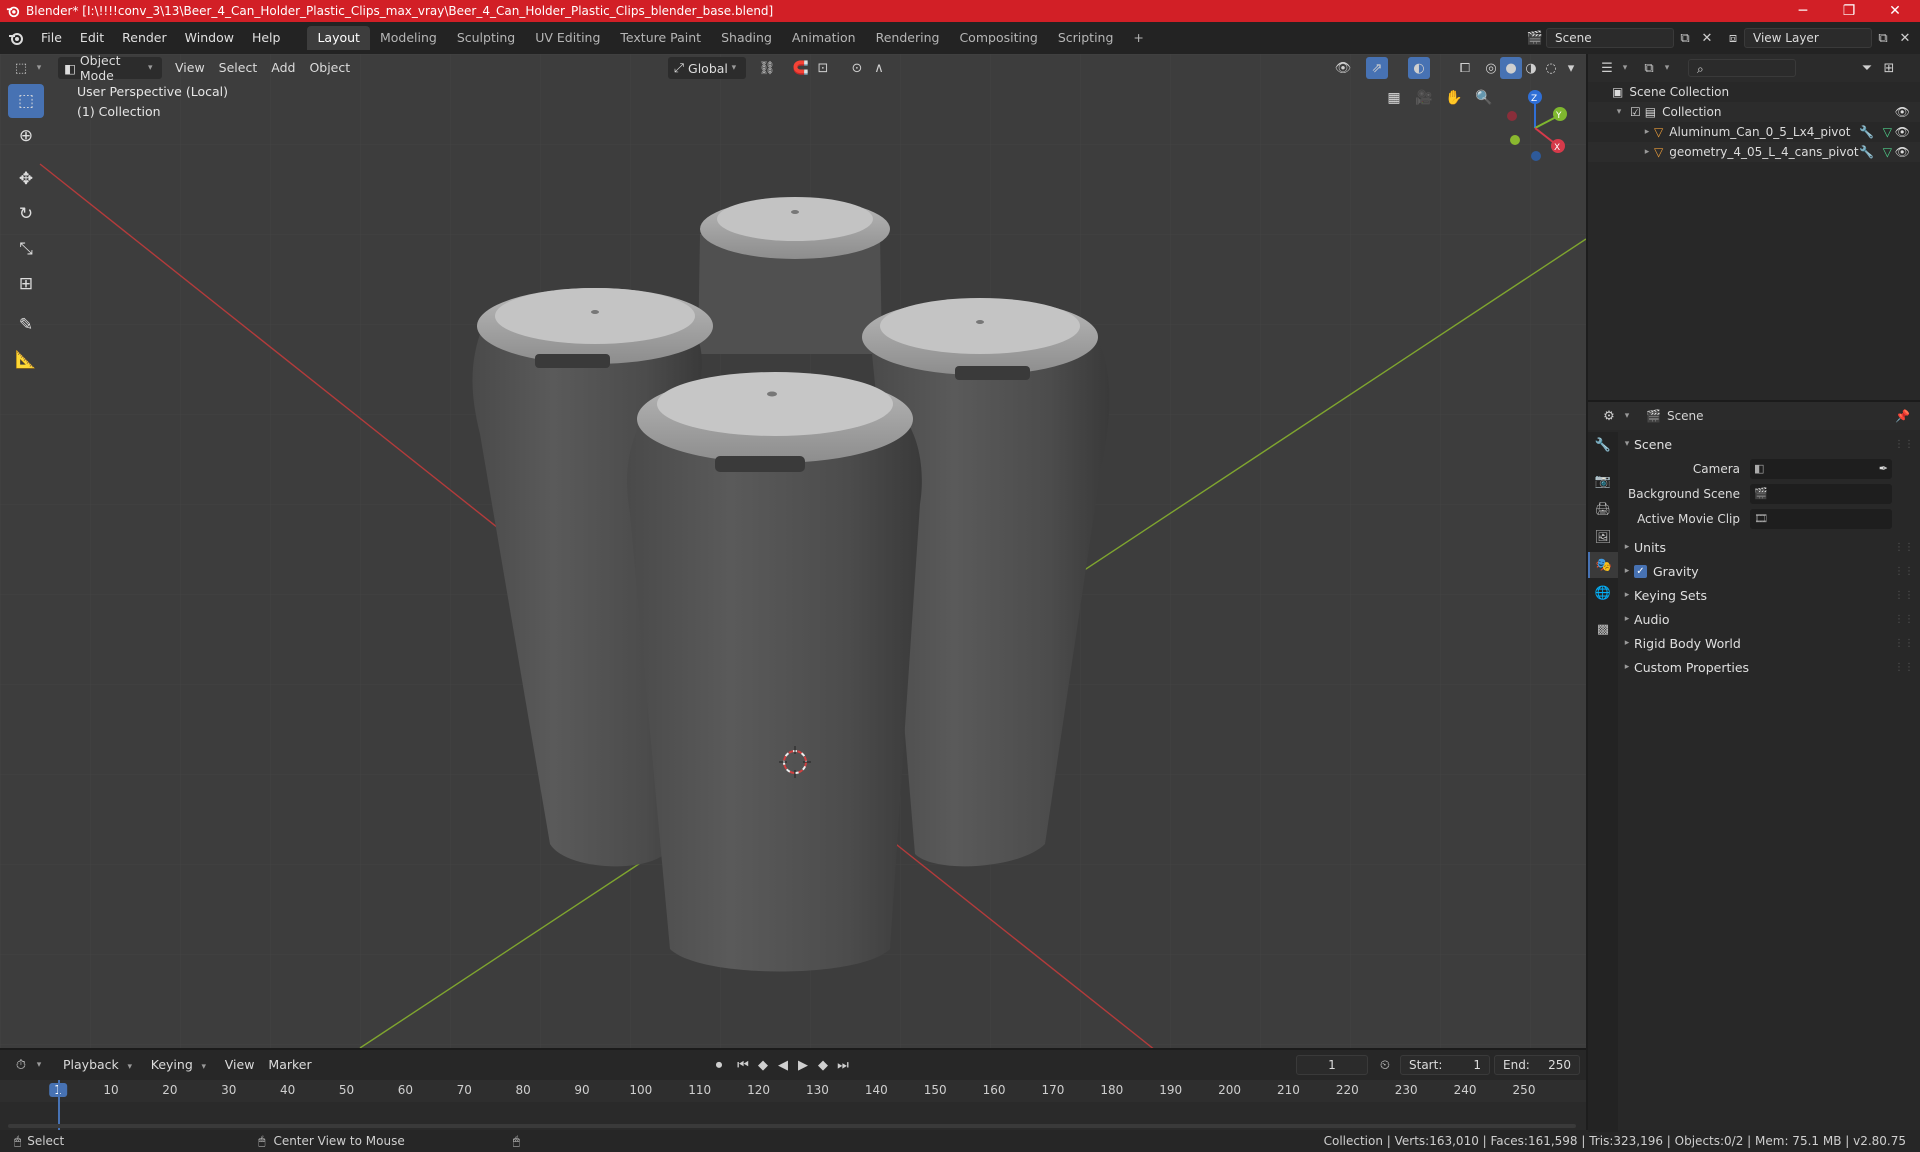  I want to click on outliner-object-row: ▸ ▽ geometry_4_05_L_4_cans_pivot 🔧 ▽ 👁, so click(1754, 152).